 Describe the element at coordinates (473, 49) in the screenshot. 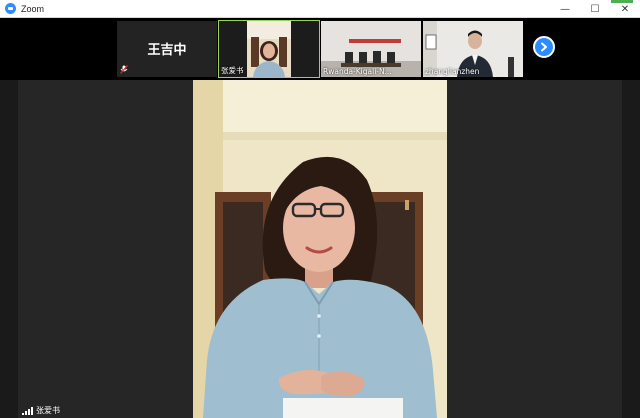

I see `participant-tile: zhanglianzhen` at that location.